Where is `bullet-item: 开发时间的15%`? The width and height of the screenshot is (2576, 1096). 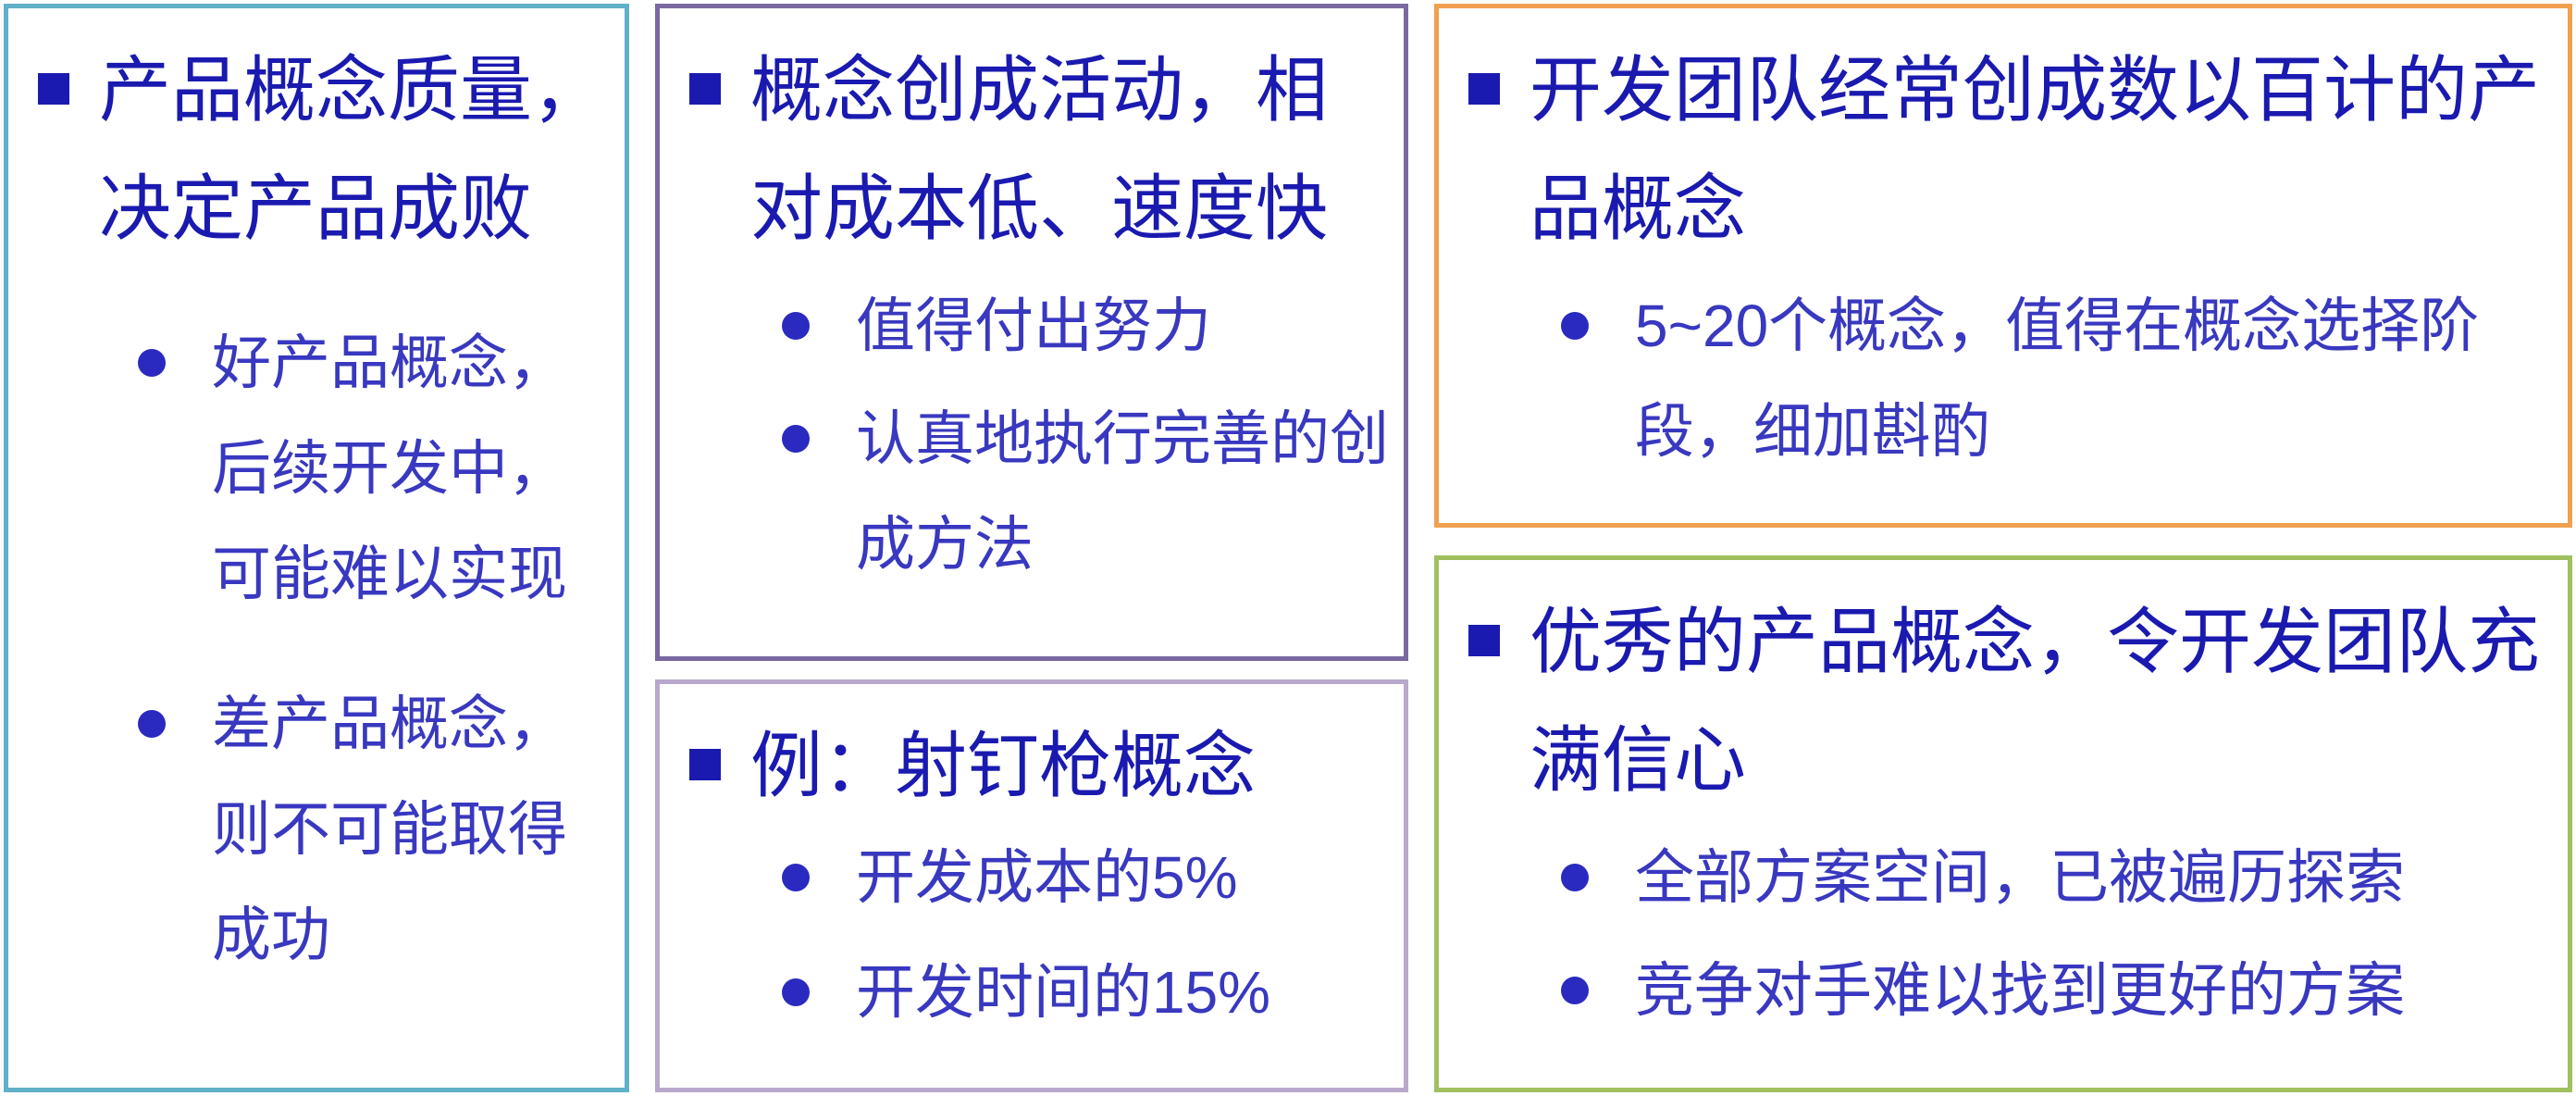 bullet-item: 开发时间的15% is located at coordinates (1106, 992).